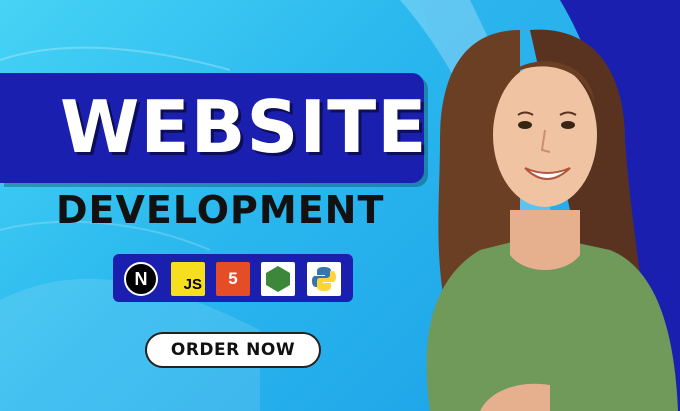 The height and width of the screenshot is (411, 680). I want to click on nextjs-label: N, so click(141, 278).